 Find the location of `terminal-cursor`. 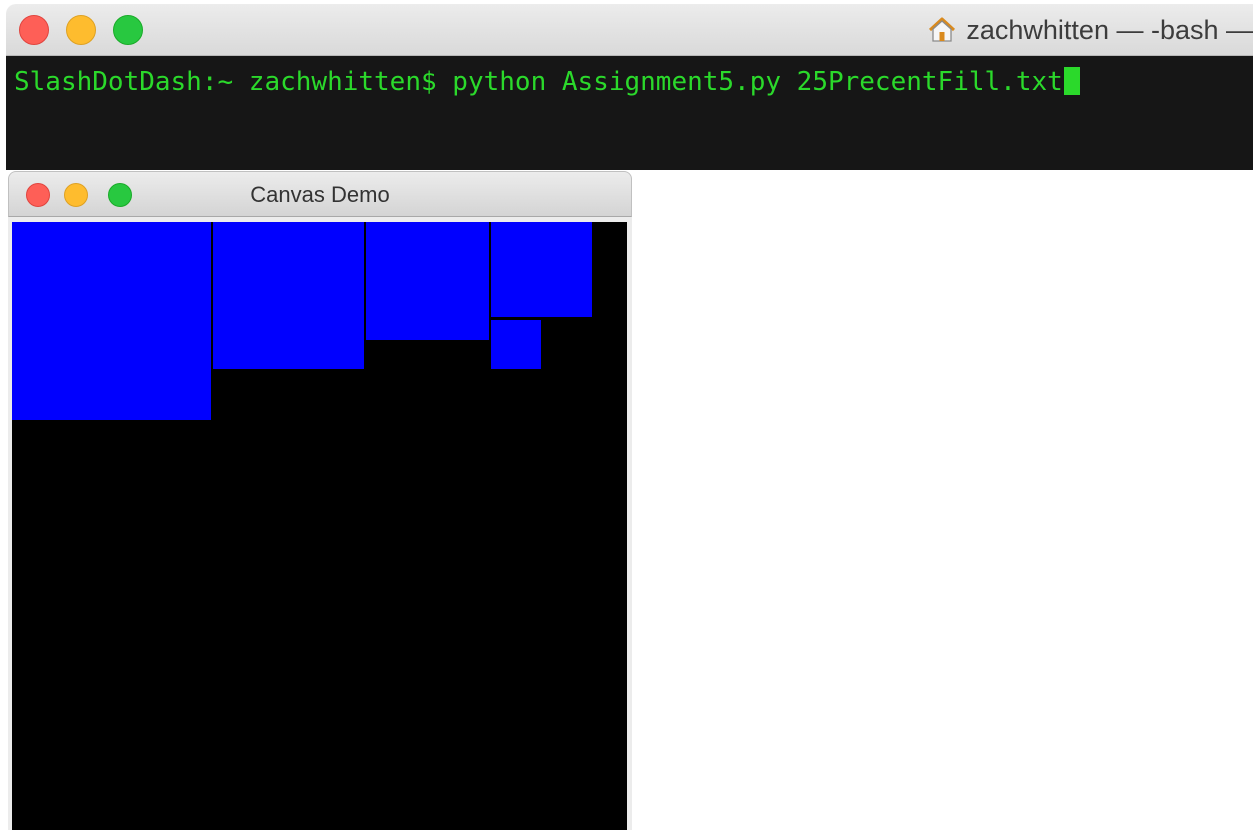

terminal-cursor is located at coordinates (1071, 81).